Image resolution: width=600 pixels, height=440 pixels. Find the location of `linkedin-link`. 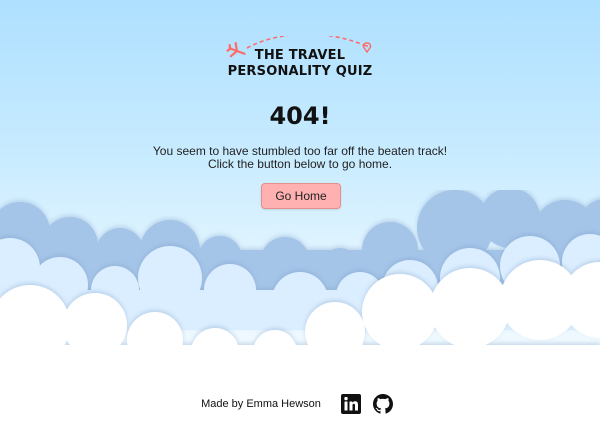

linkedin-link is located at coordinates (350, 404).